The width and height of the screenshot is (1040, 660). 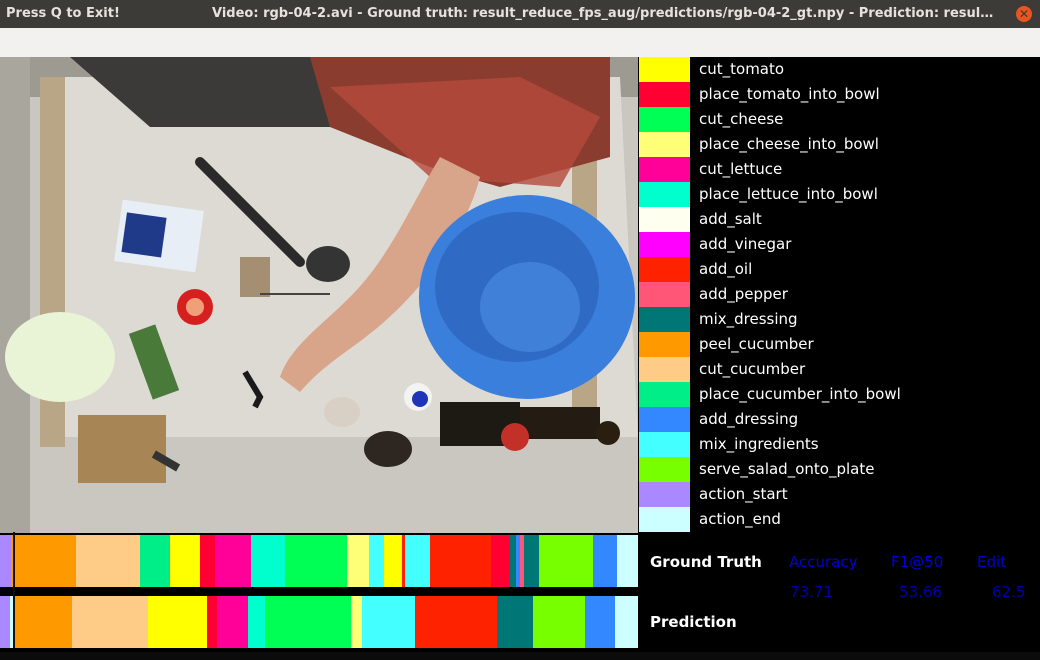 What do you see at coordinates (839, 344) in the screenshot?
I see `legend-item: peel_cucumber` at bounding box center [839, 344].